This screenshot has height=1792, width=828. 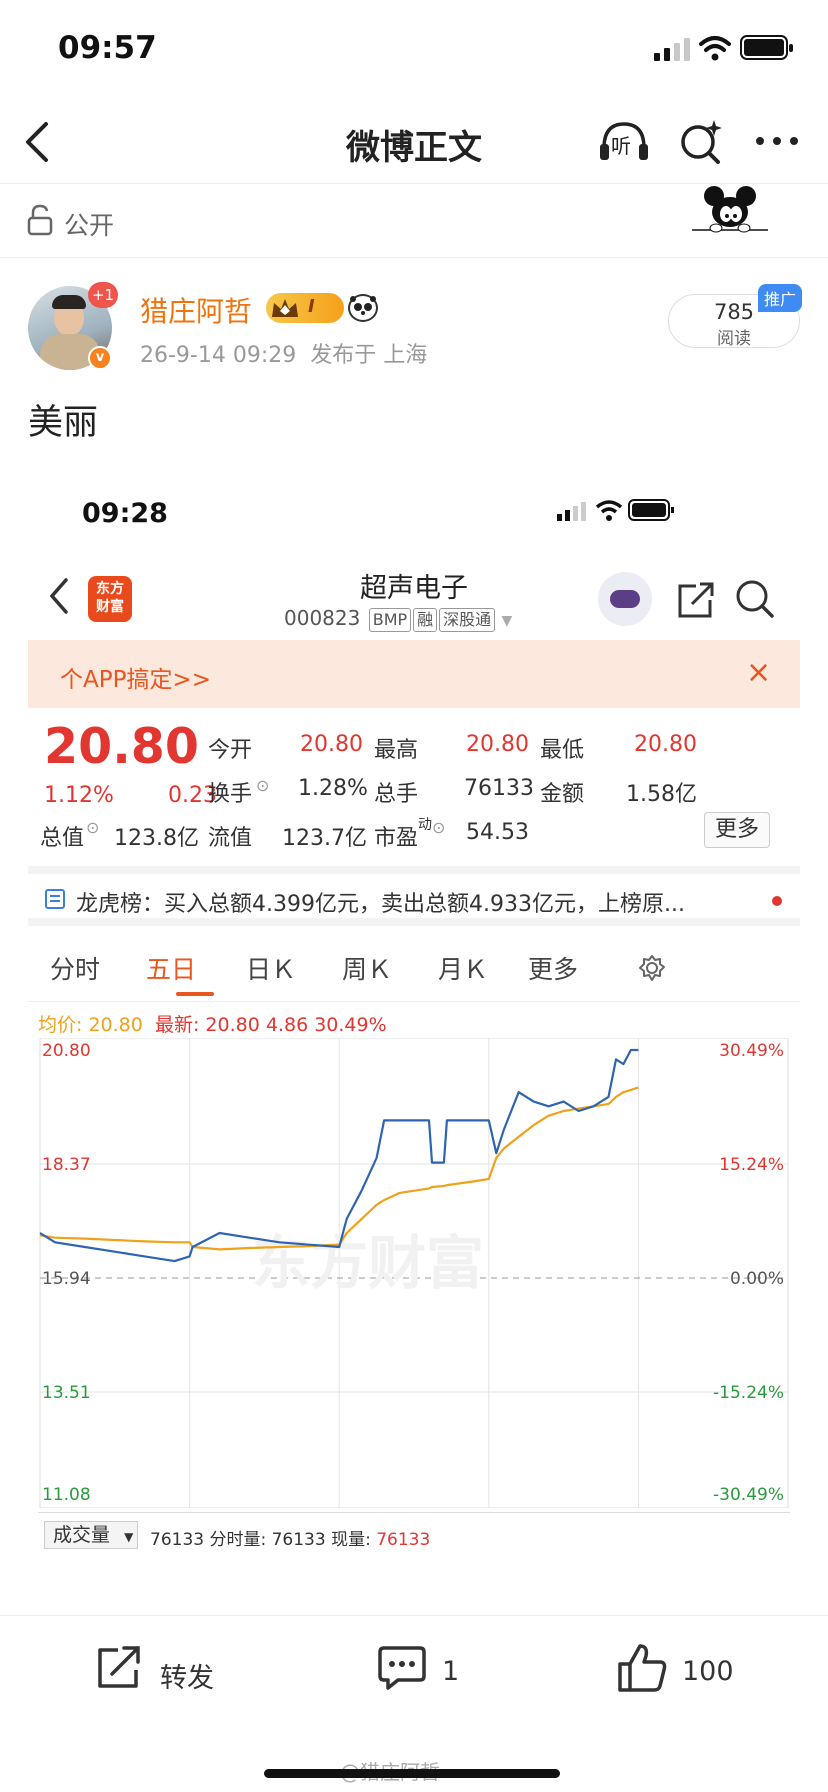 What do you see at coordinates (414, 142) in the screenshot?
I see `nav-bar: 微博正文 听` at bounding box center [414, 142].